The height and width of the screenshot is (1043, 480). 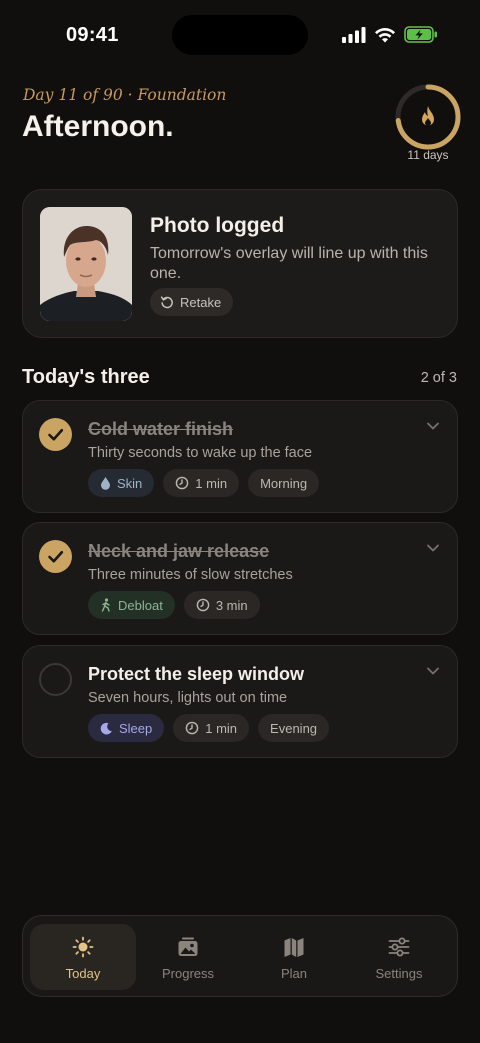 What do you see at coordinates (188, 957) in the screenshot?
I see `tab-progress: Progress` at bounding box center [188, 957].